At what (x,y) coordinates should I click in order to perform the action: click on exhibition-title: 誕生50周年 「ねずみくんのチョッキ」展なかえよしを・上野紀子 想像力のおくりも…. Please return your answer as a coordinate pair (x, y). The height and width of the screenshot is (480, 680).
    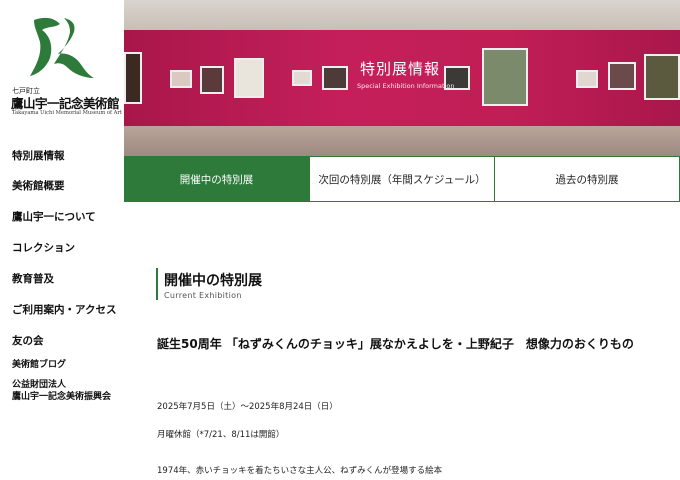
    Looking at the image, I should click on (395, 344).